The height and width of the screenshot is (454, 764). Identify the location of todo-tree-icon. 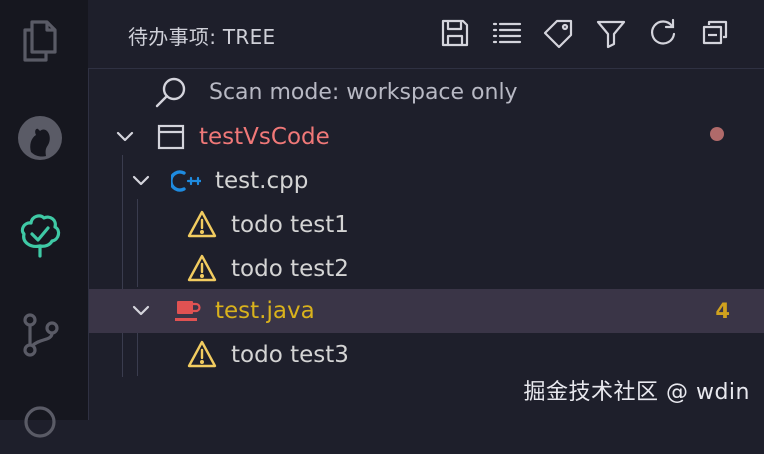
(40, 236).